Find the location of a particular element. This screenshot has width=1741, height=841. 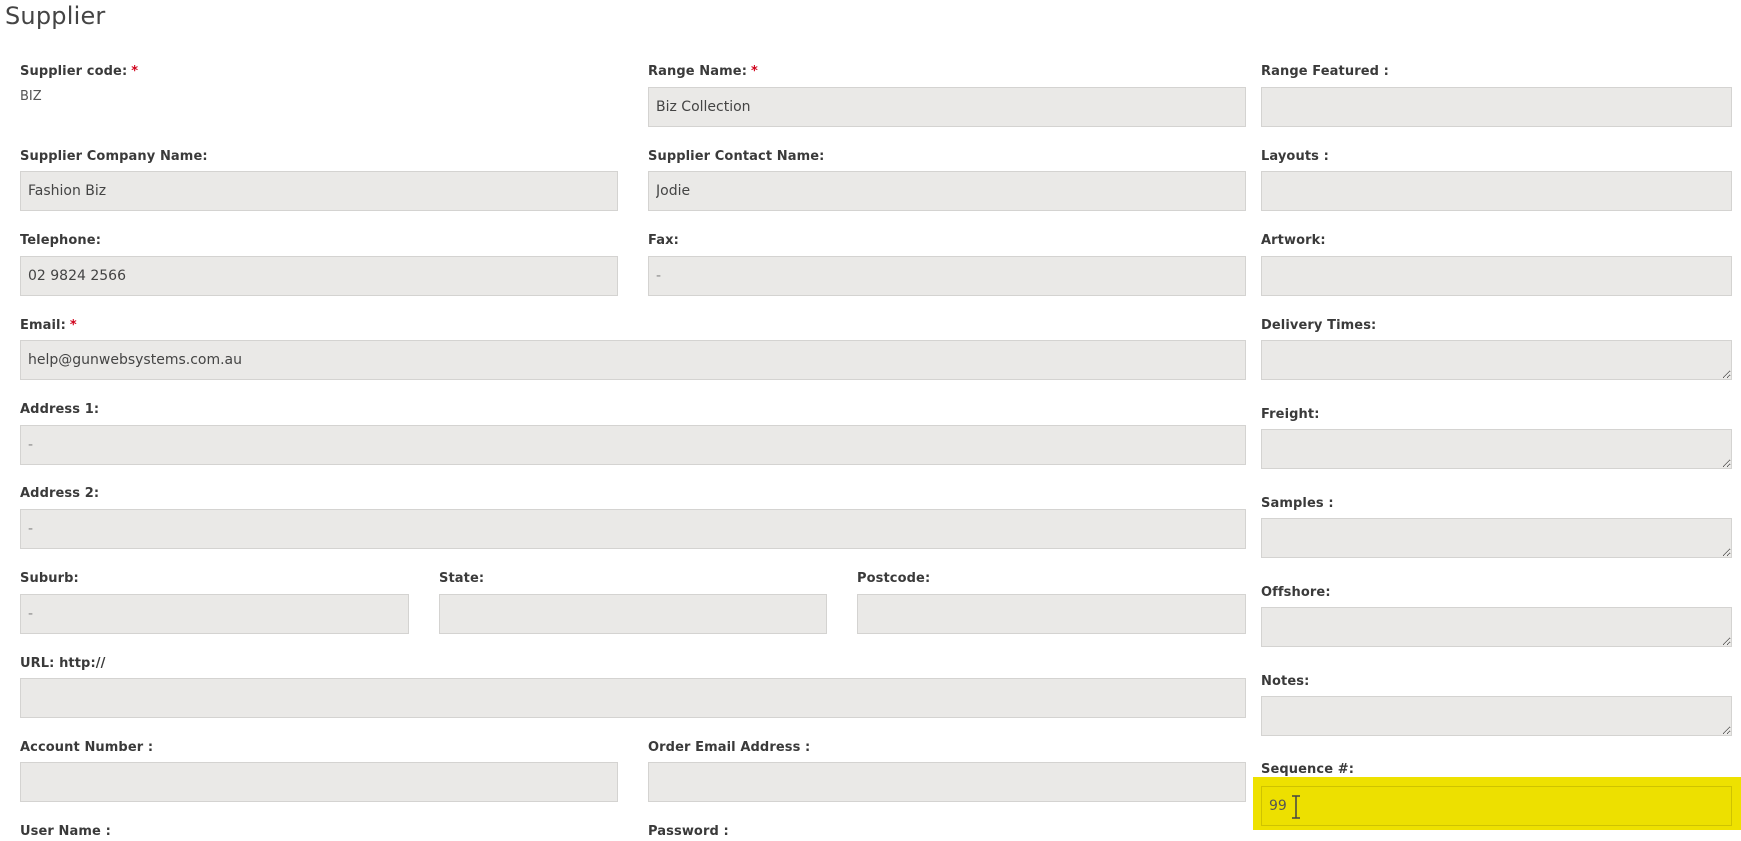

email-label: Email: * is located at coordinates (48, 325).